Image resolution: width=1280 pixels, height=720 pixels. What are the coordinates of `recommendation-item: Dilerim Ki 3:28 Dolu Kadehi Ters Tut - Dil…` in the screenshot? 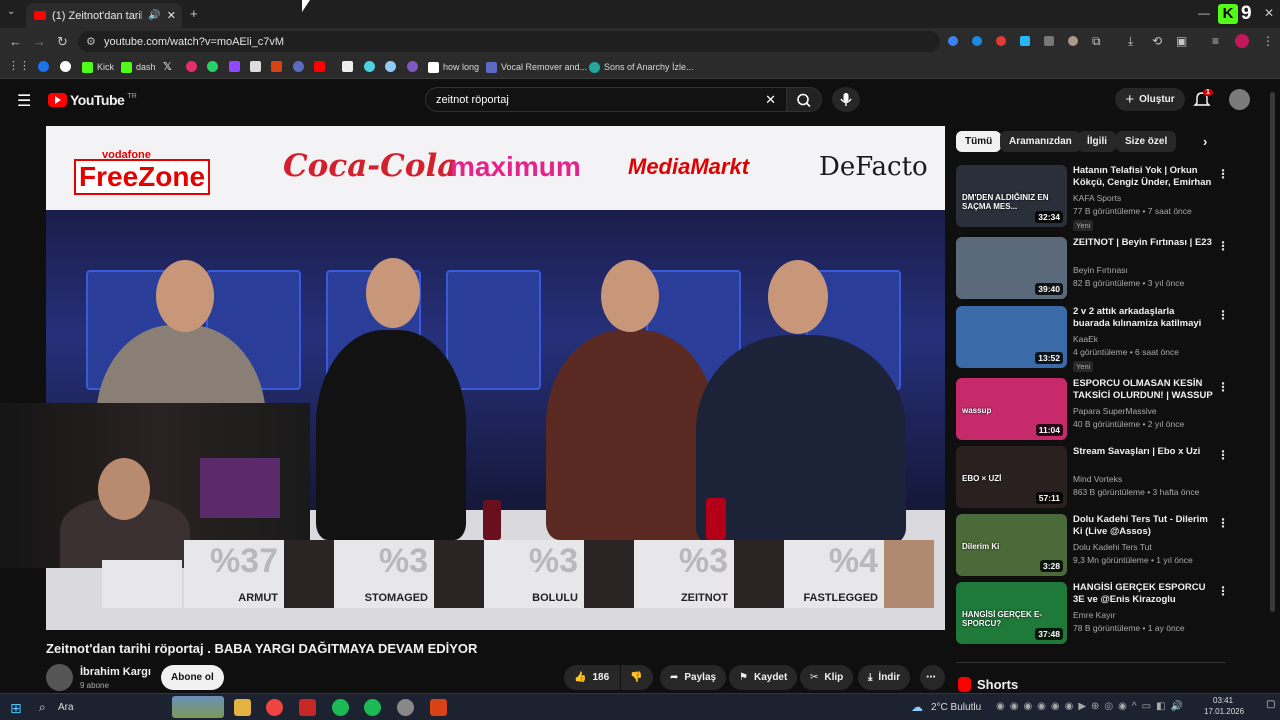 It's located at (1092, 546).